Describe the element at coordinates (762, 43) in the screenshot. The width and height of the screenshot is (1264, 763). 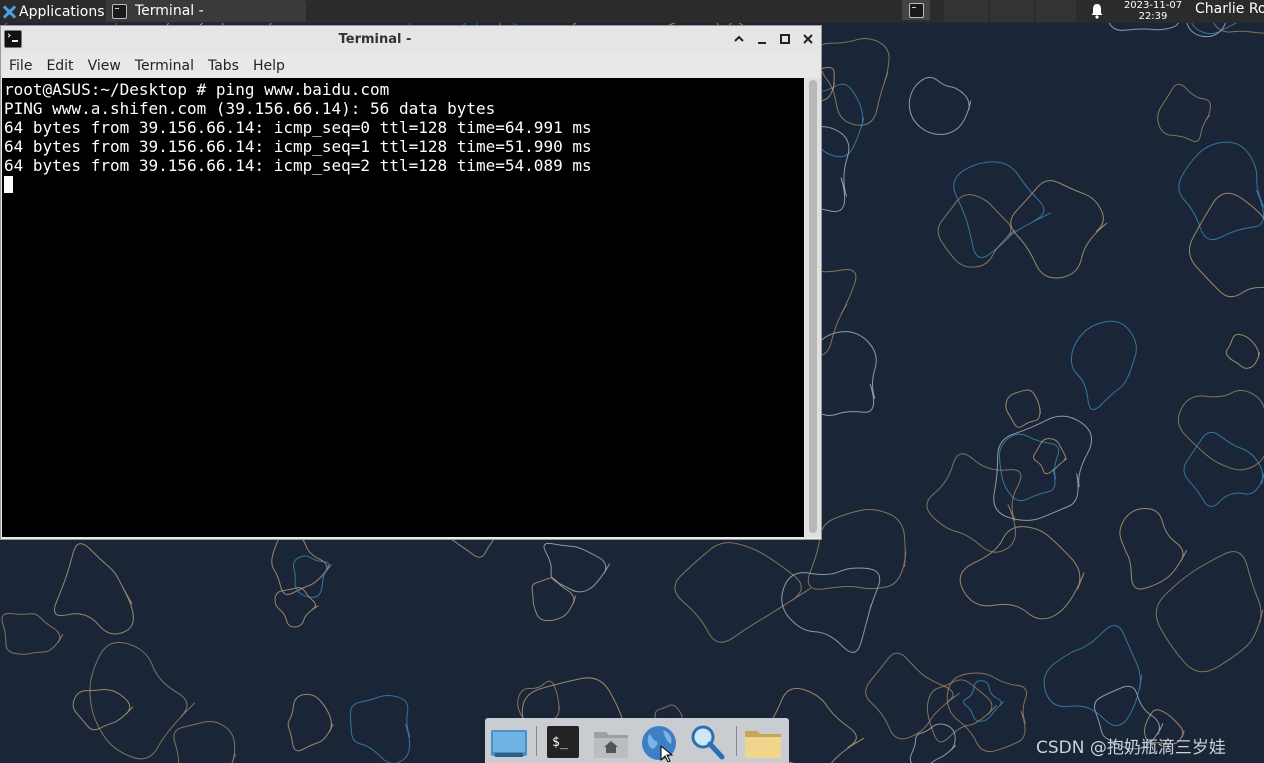
I see `minimize-icon` at that location.